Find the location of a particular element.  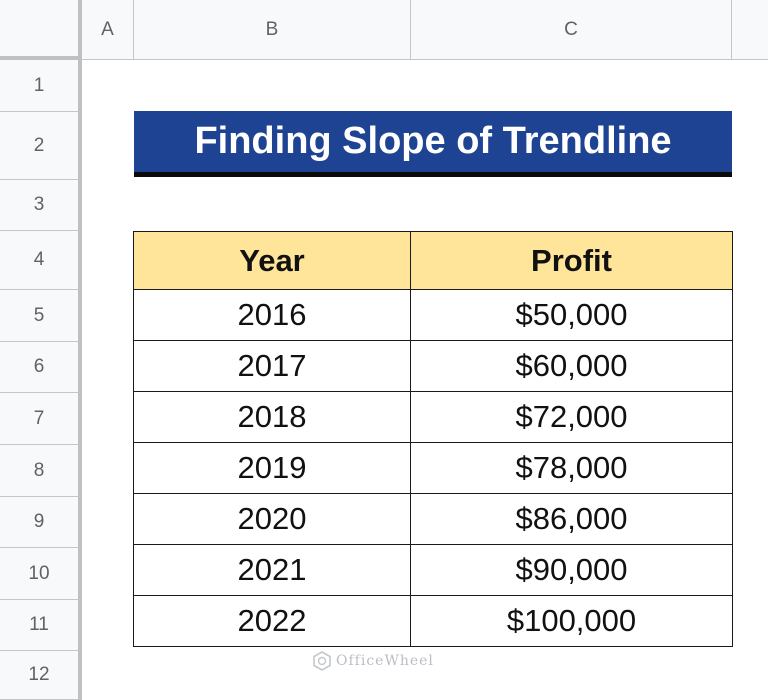

row-header-8: 8 is located at coordinates (41, 471).